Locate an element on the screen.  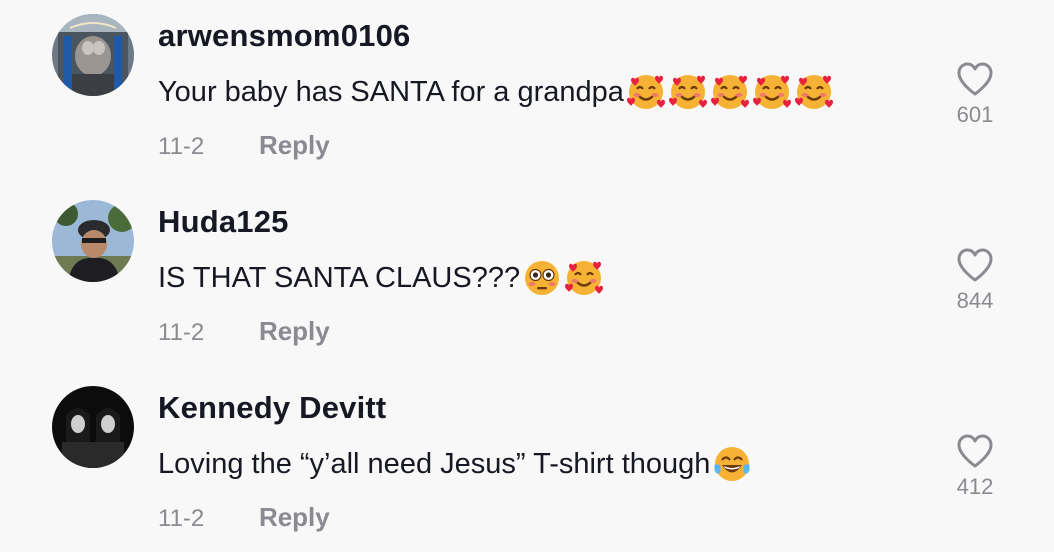
tears-of-joy-emoji is located at coordinates (732, 464).